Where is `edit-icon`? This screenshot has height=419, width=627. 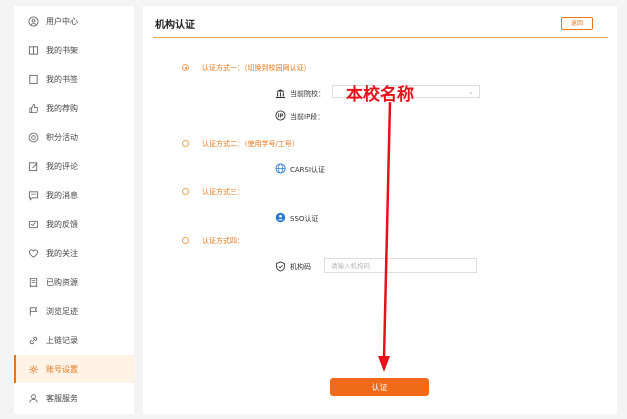 edit-icon is located at coordinates (33, 166).